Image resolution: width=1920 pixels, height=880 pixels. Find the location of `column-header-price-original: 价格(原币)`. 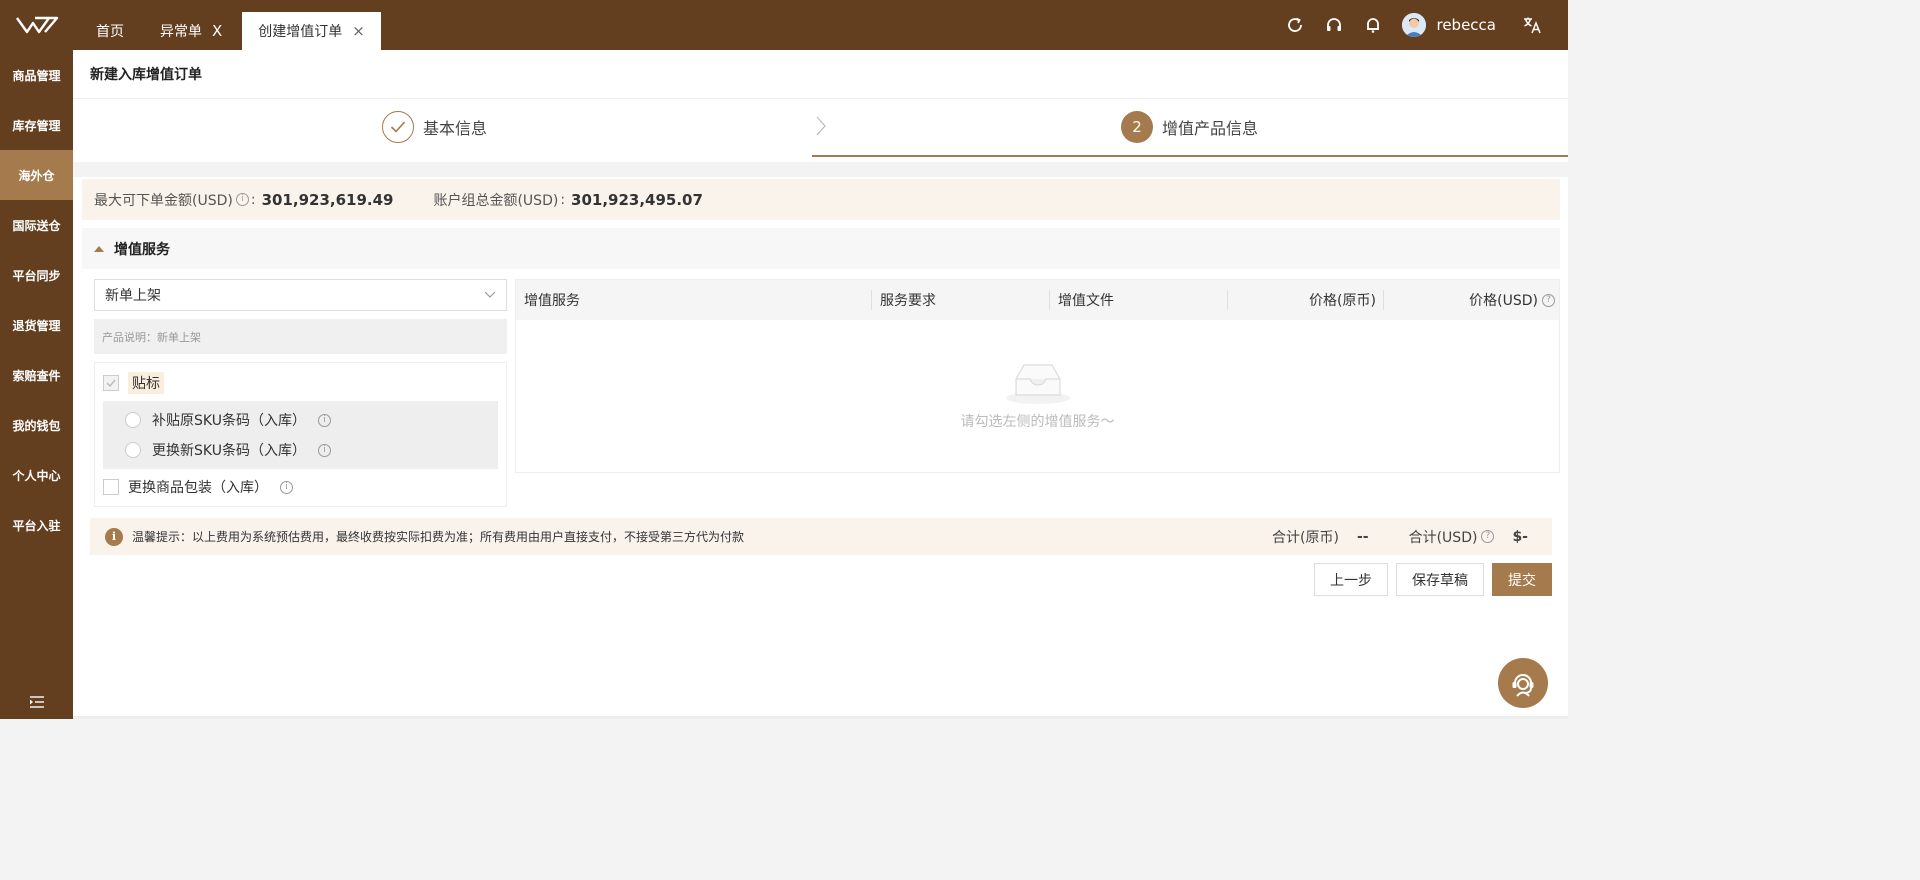

column-header-price-original: 价格(原币) is located at coordinates (1306, 300).